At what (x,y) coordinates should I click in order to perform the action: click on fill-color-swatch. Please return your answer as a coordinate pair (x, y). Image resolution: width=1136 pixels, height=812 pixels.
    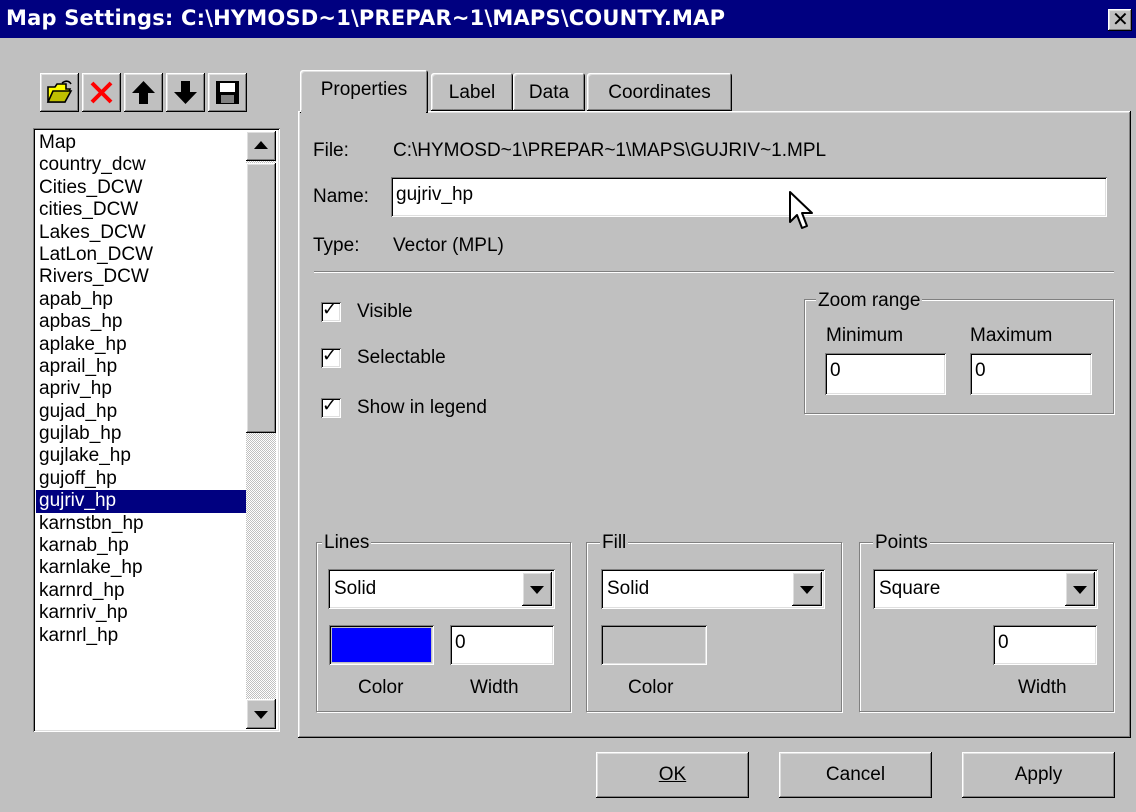
    Looking at the image, I should click on (654, 645).